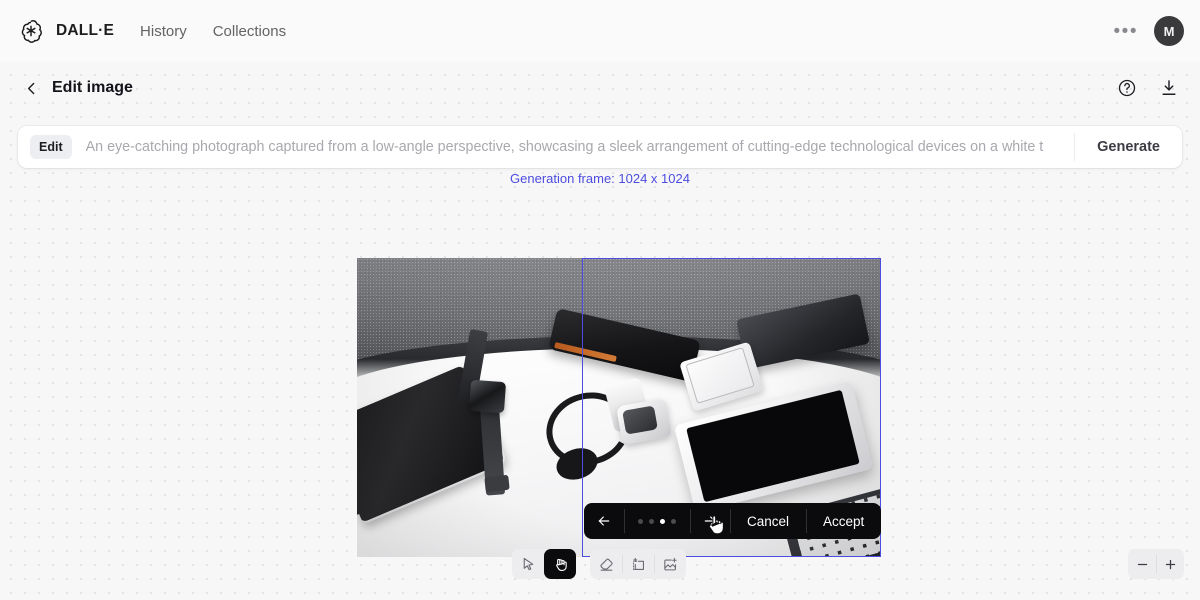  What do you see at coordinates (560, 564) in the screenshot?
I see `pan-tool-icon` at bounding box center [560, 564].